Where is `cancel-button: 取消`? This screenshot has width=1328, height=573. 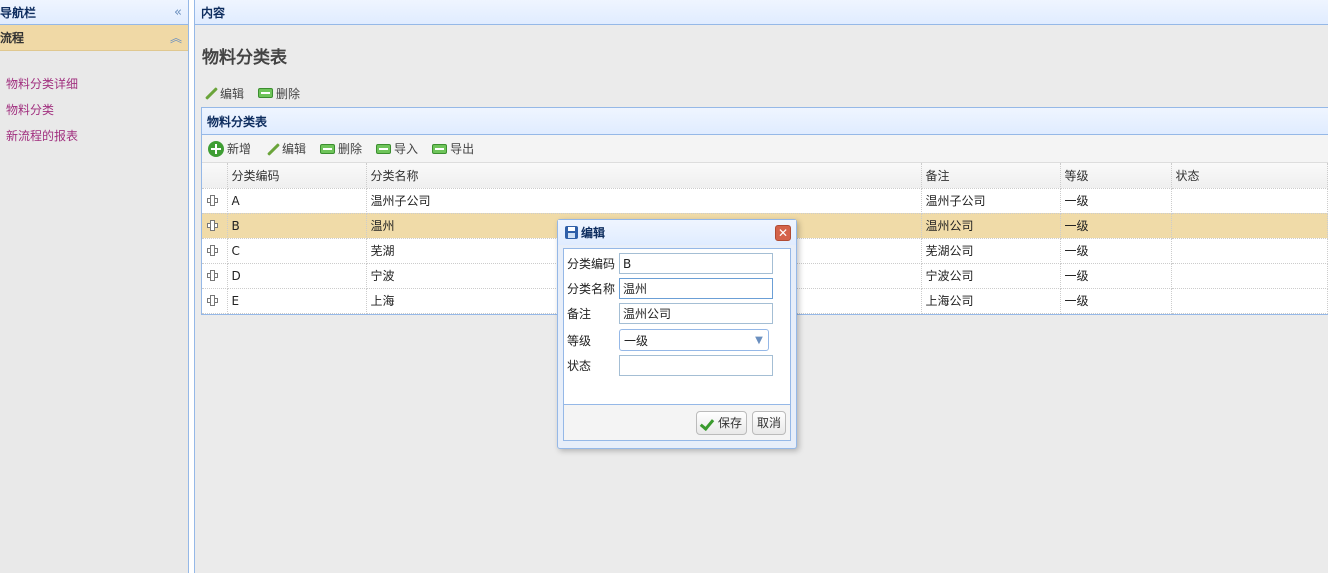
cancel-button: 取消 is located at coordinates (768, 422).